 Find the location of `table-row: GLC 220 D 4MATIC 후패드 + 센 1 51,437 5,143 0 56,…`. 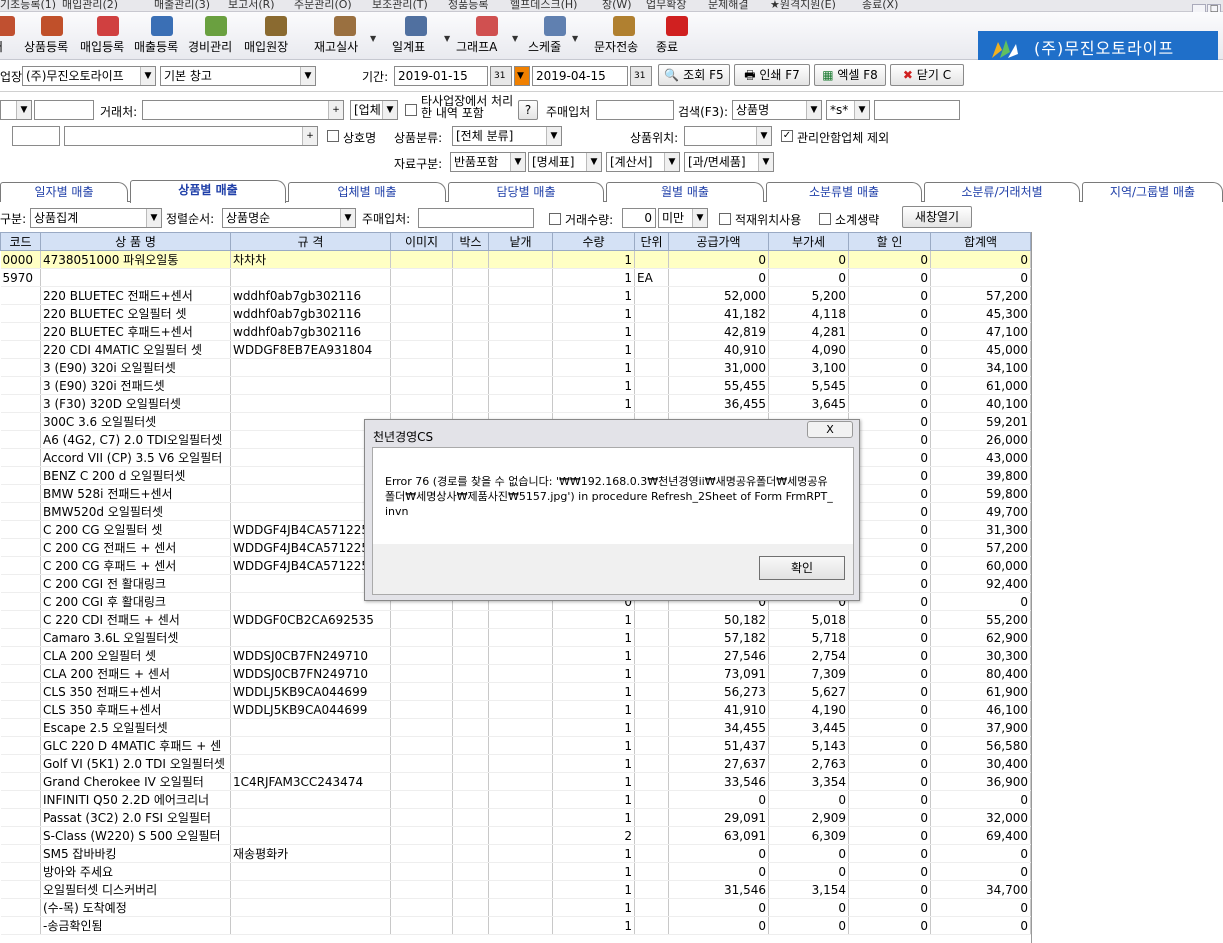

table-row: GLC 220 D 4MATIC 후패드 + 센 1 51,437 5,143 0 56,… is located at coordinates (515, 745).